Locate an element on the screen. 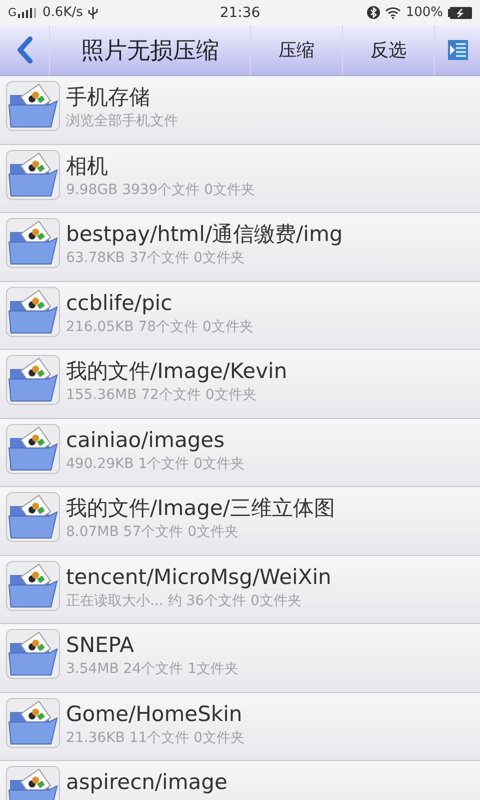 Image resolution: width=480 pixels, height=800 pixels. clock: 21:36 is located at coordinates (240, 12).